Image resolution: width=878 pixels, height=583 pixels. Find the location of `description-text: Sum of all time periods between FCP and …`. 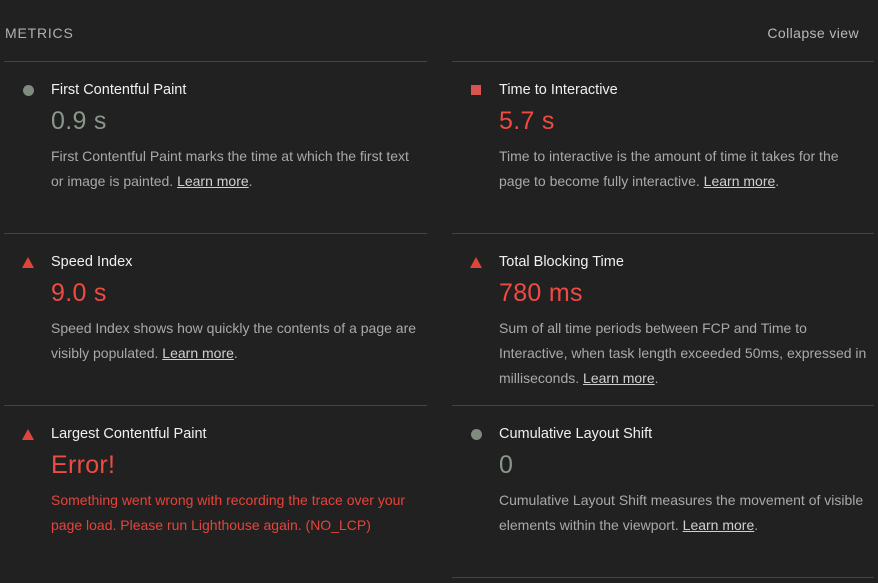

description-text: Sum of all time periods between FCP and … is located at coordinates (683, 353).